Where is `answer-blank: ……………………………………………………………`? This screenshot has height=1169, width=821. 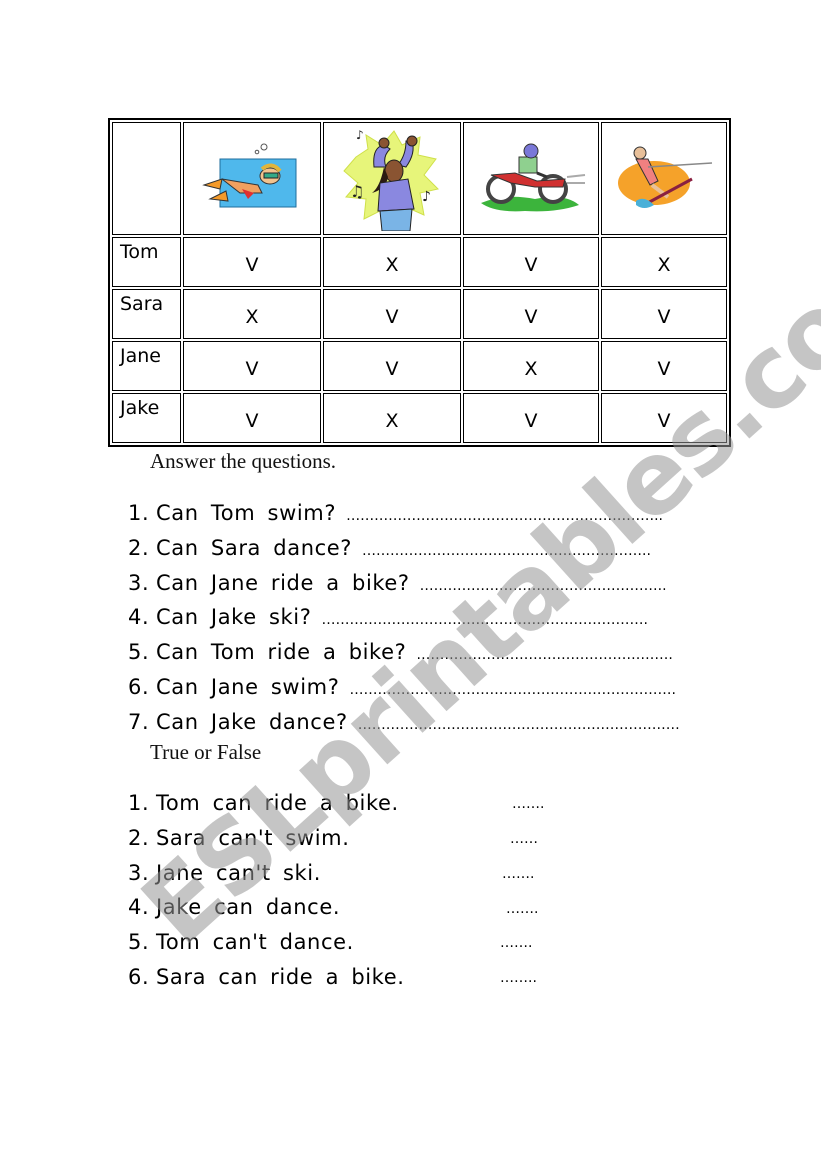
answer-blank: …………………………………………………………… is located at coordinates (519, 725).